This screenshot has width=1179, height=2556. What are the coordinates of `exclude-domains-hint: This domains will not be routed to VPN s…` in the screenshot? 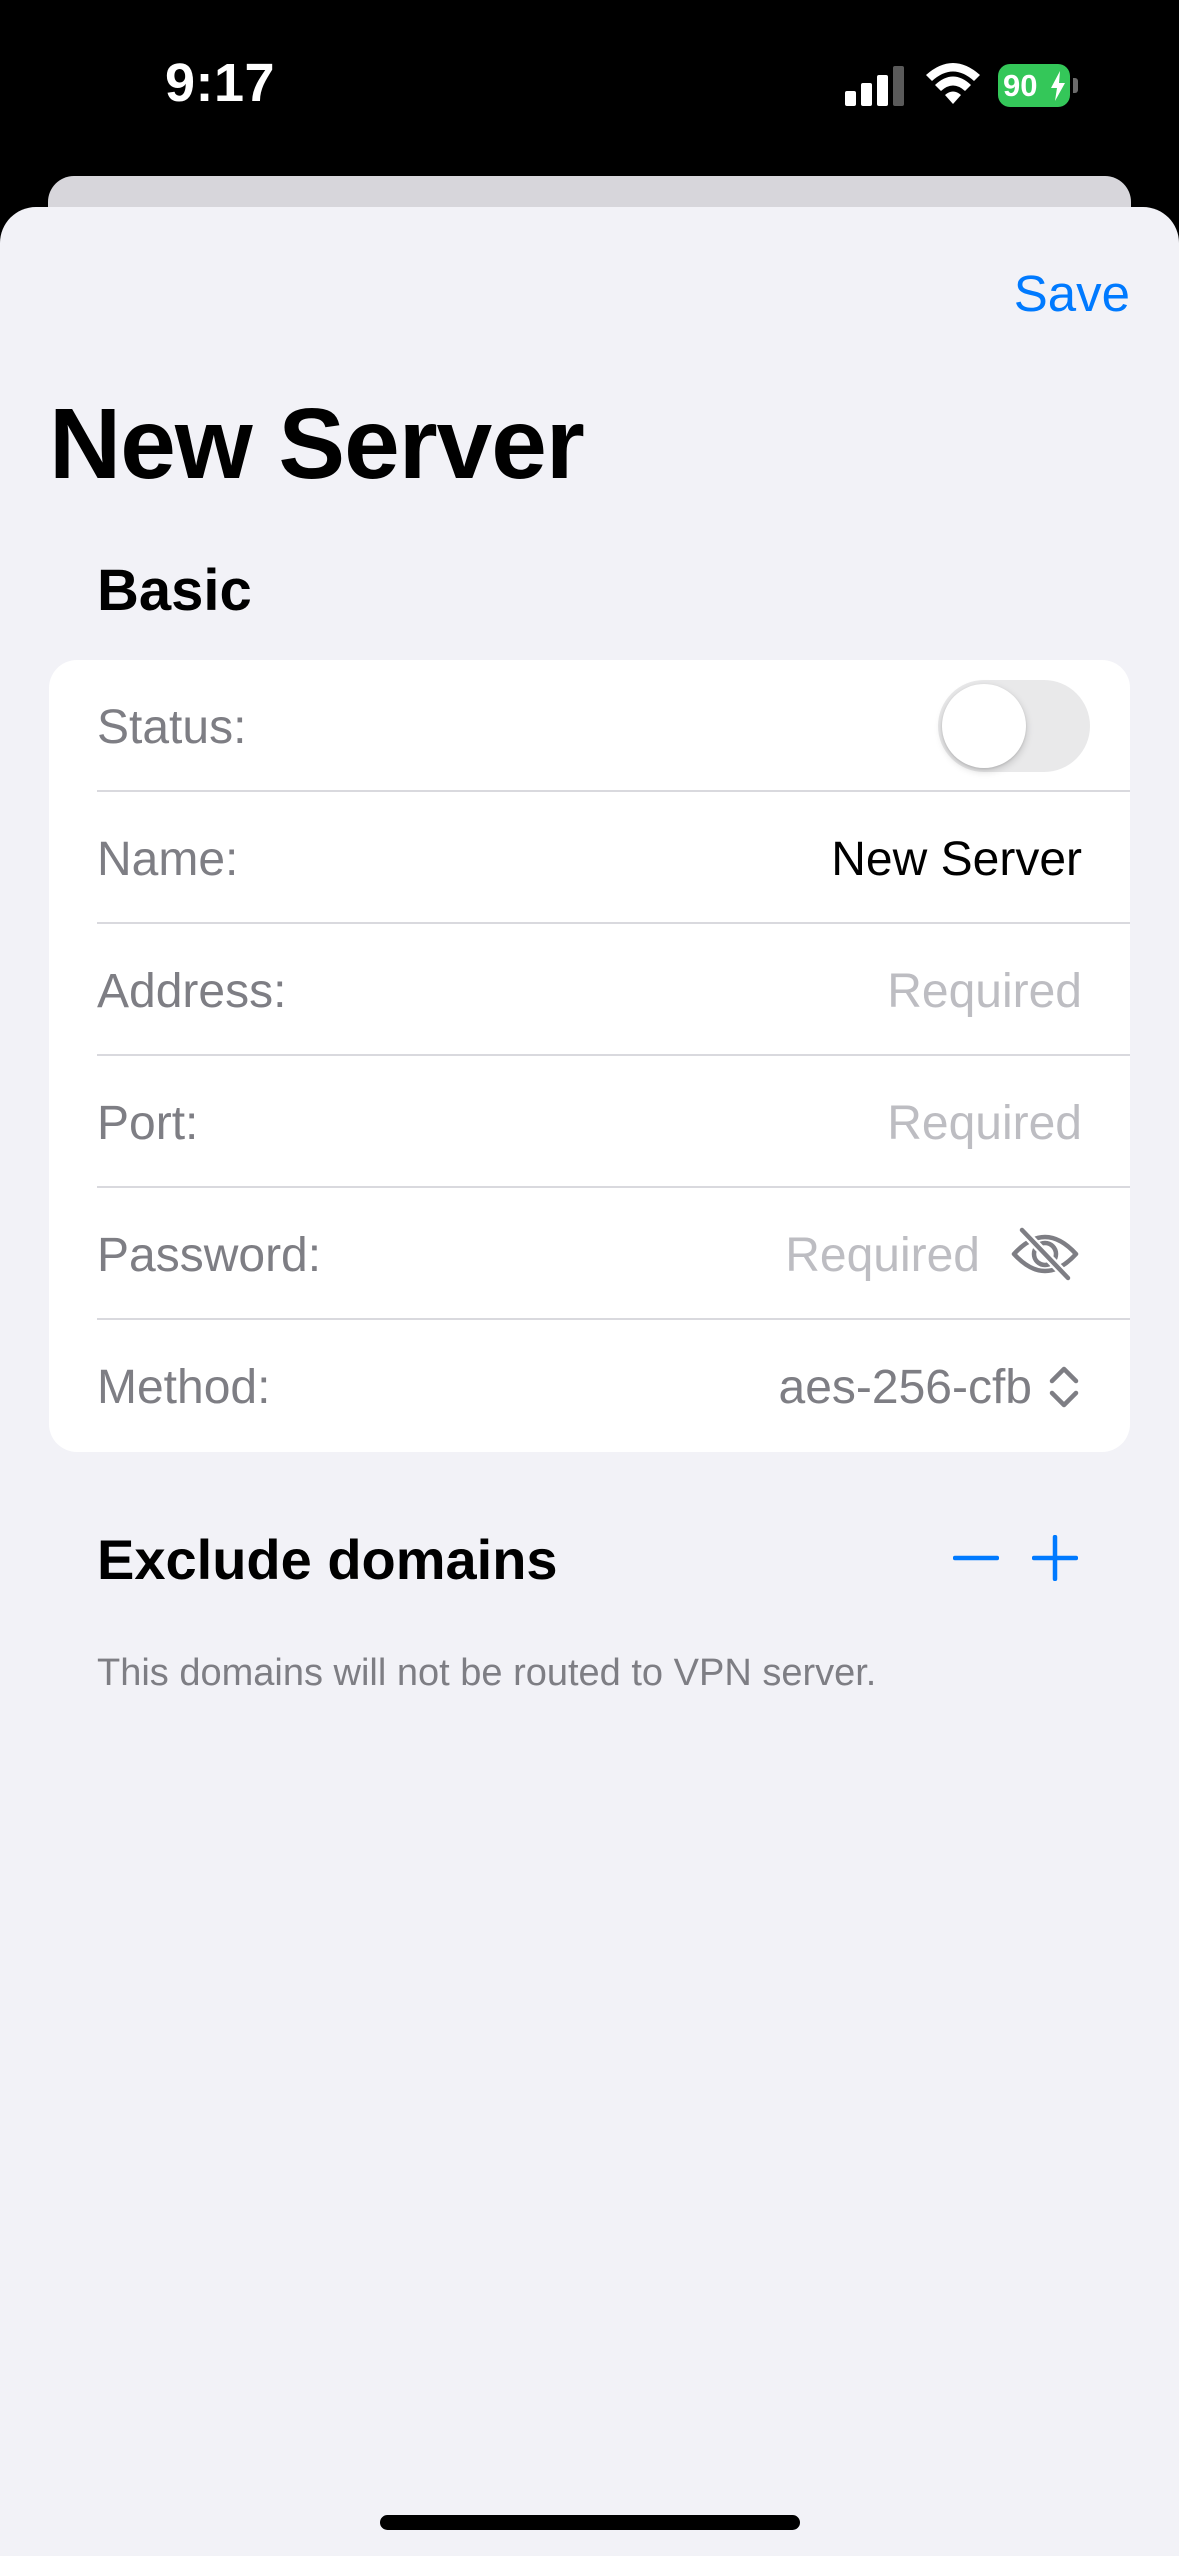 It's located at (487, 1673).